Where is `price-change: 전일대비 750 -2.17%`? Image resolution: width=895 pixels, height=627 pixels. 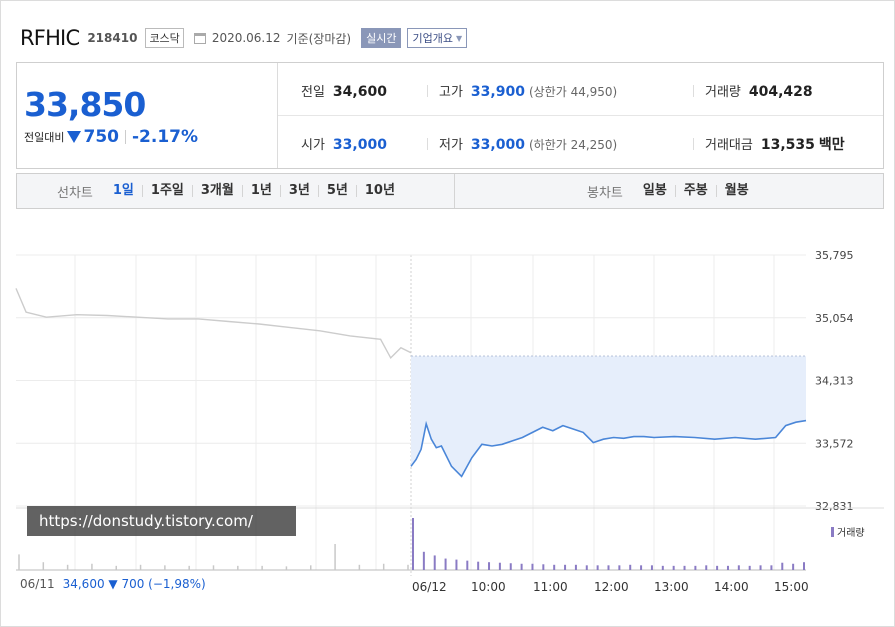
price-change: 전일대비 750 -2.17% is located at coordinates (111, 137).